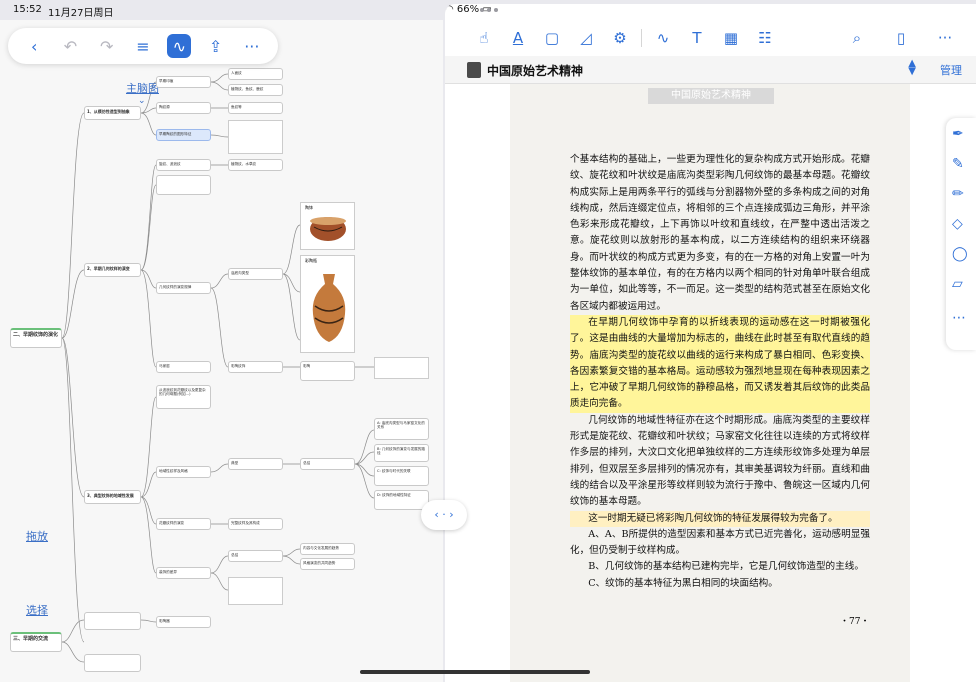  Describe the element at coordinates (489, 10) in the screenshot. I see `multitask-dots` at that location.